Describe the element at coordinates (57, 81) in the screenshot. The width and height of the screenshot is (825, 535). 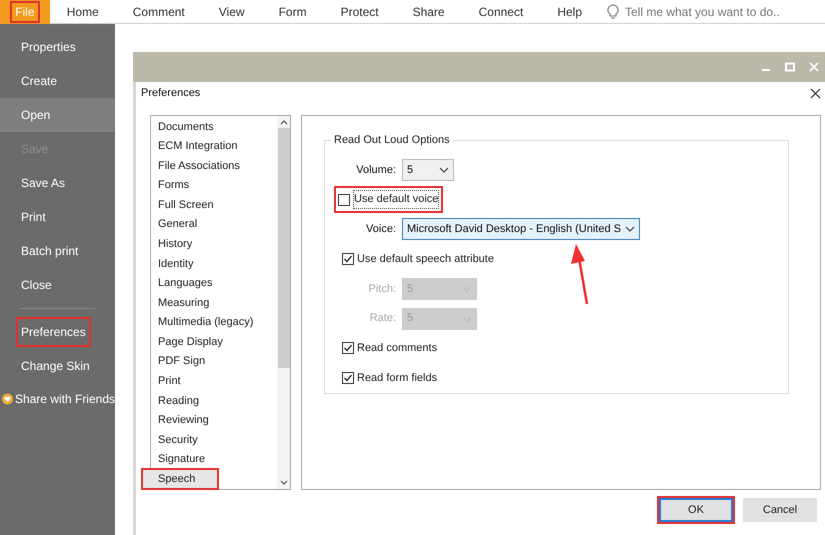
I see `sidebar-item: Create` at that location.